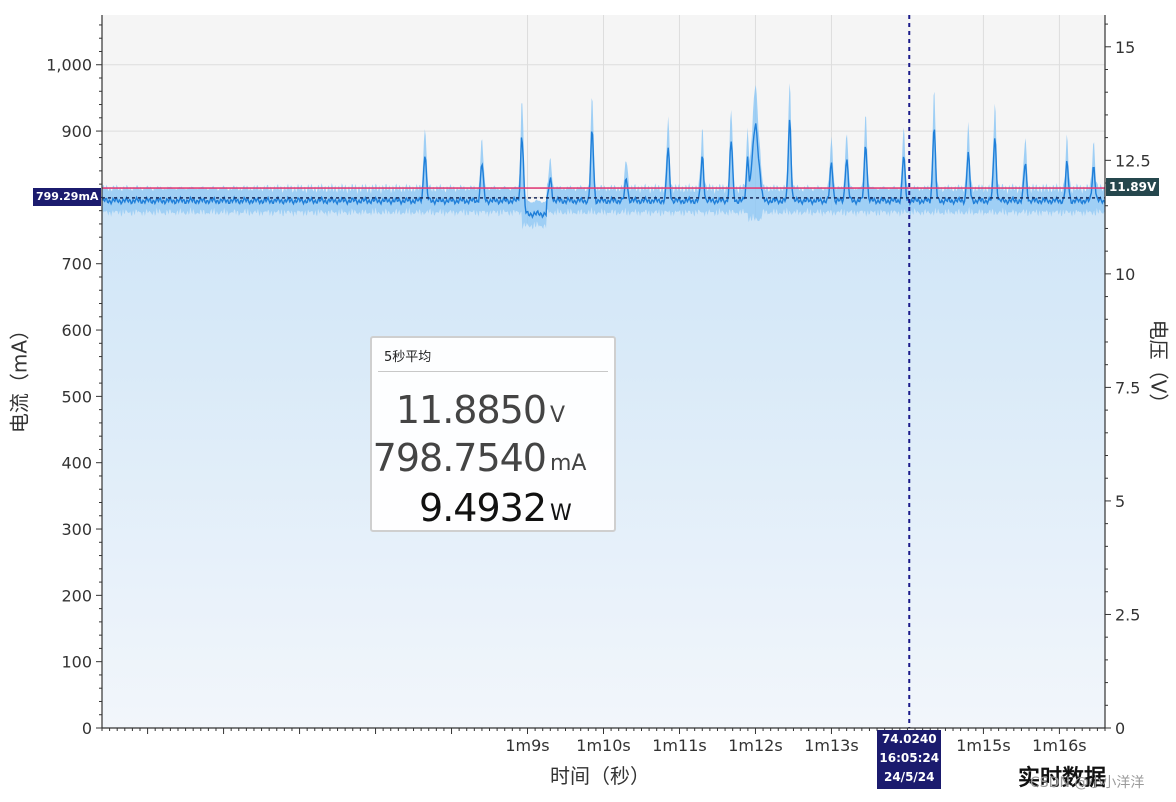  Describe the element at coordinates (1133, 160) in the screenshot. I see `y-right-tick-label: 12.5` at that location.